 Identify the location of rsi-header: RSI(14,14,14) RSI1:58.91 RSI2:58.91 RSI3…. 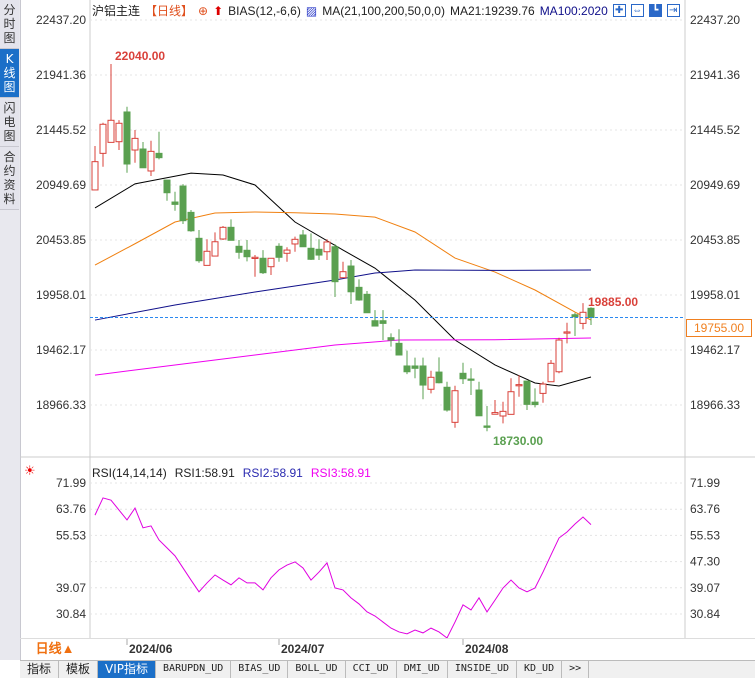
(231, 473).